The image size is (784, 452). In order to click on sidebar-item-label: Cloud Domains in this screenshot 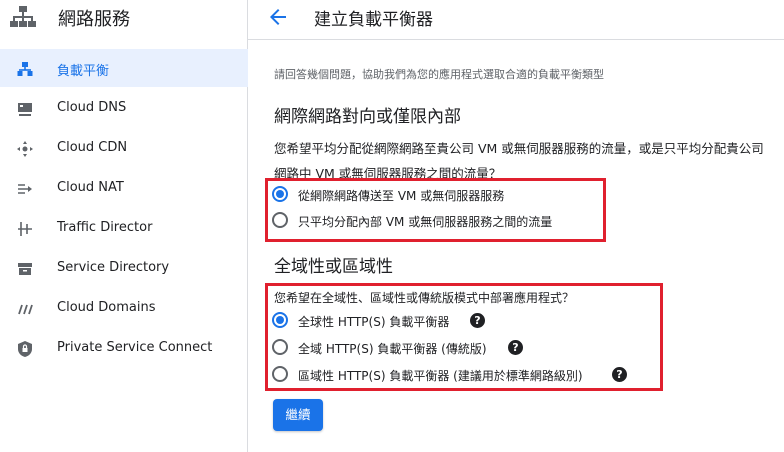, I will do `click(106, 307)`.